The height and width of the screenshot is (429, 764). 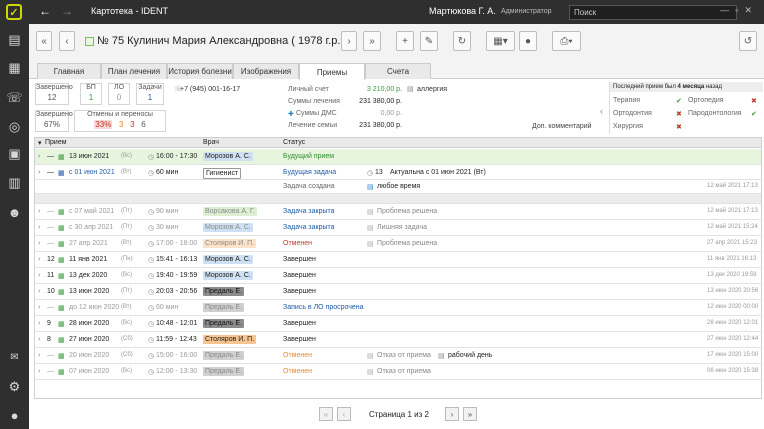 I want to click on calendar-dropdown-button: ▦▾, so click(x=500, y=41).